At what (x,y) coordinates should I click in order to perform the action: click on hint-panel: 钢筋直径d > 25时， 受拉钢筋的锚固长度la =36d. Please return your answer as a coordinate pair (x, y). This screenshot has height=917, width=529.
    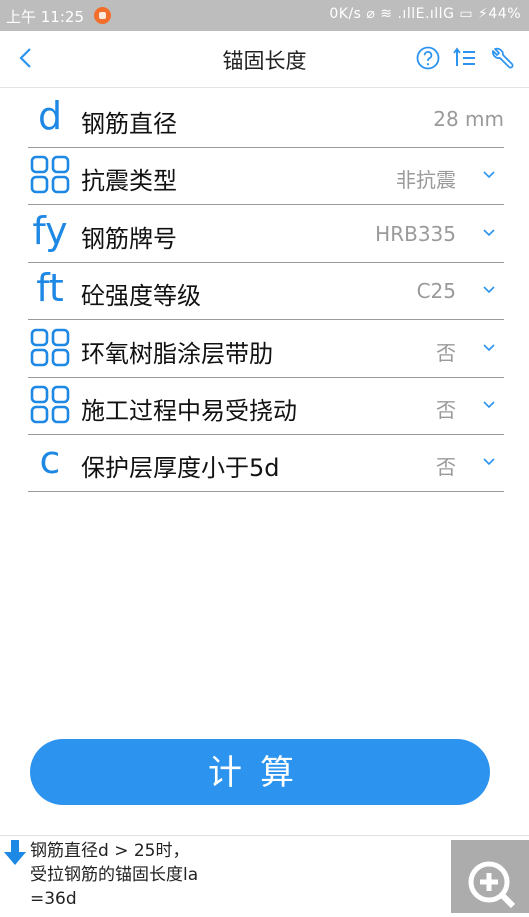
    Looking at the image, I should click on (264, 874).